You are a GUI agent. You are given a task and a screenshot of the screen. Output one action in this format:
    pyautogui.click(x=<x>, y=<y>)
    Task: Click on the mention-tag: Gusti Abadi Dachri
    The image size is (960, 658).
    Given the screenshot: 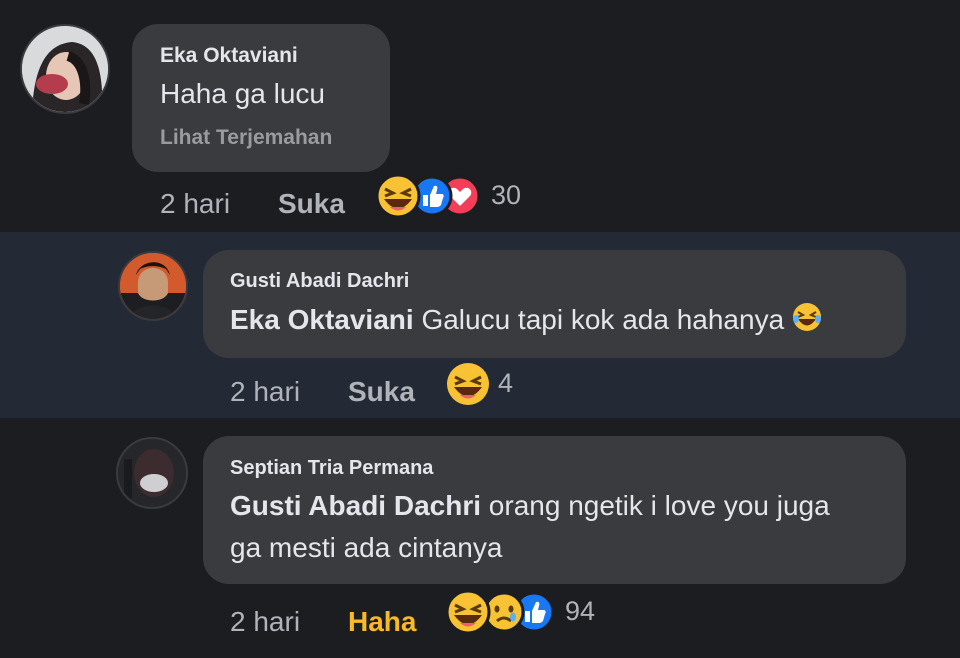 What is the action you would take?
    pyautogui.click(x=355, y=505)
    